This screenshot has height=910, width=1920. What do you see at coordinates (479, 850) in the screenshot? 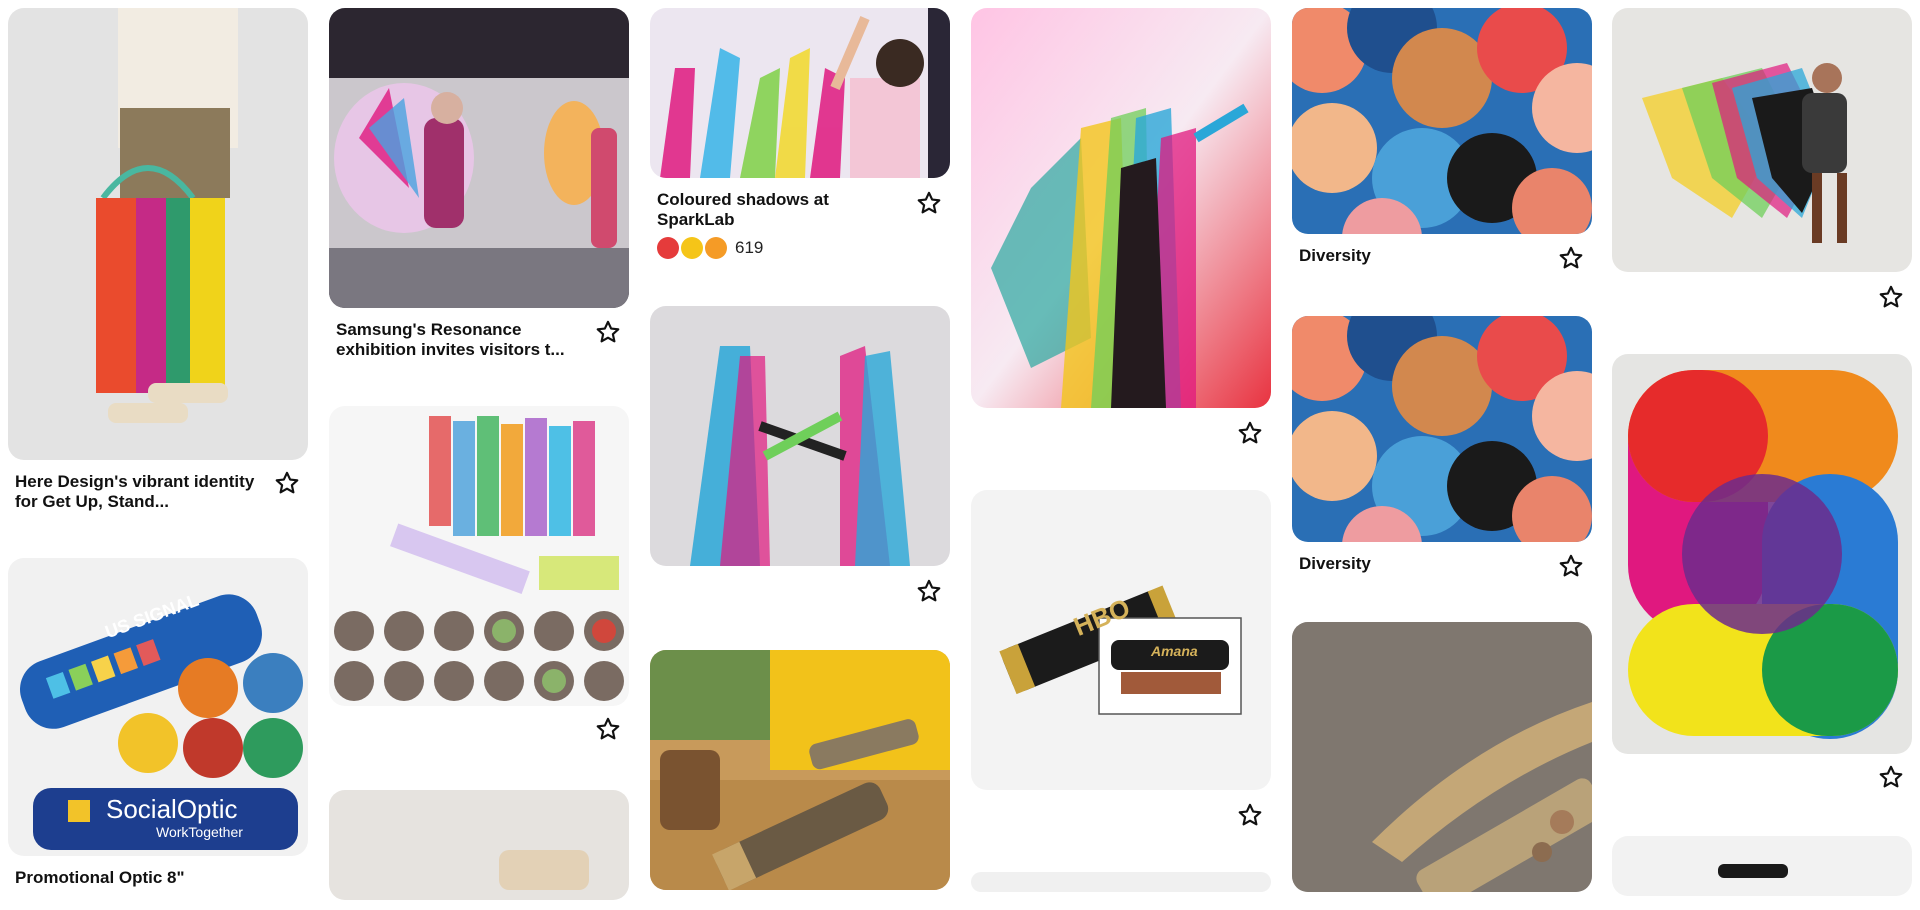
I see `pin-wood-scope` at bounding box center [479, 850].